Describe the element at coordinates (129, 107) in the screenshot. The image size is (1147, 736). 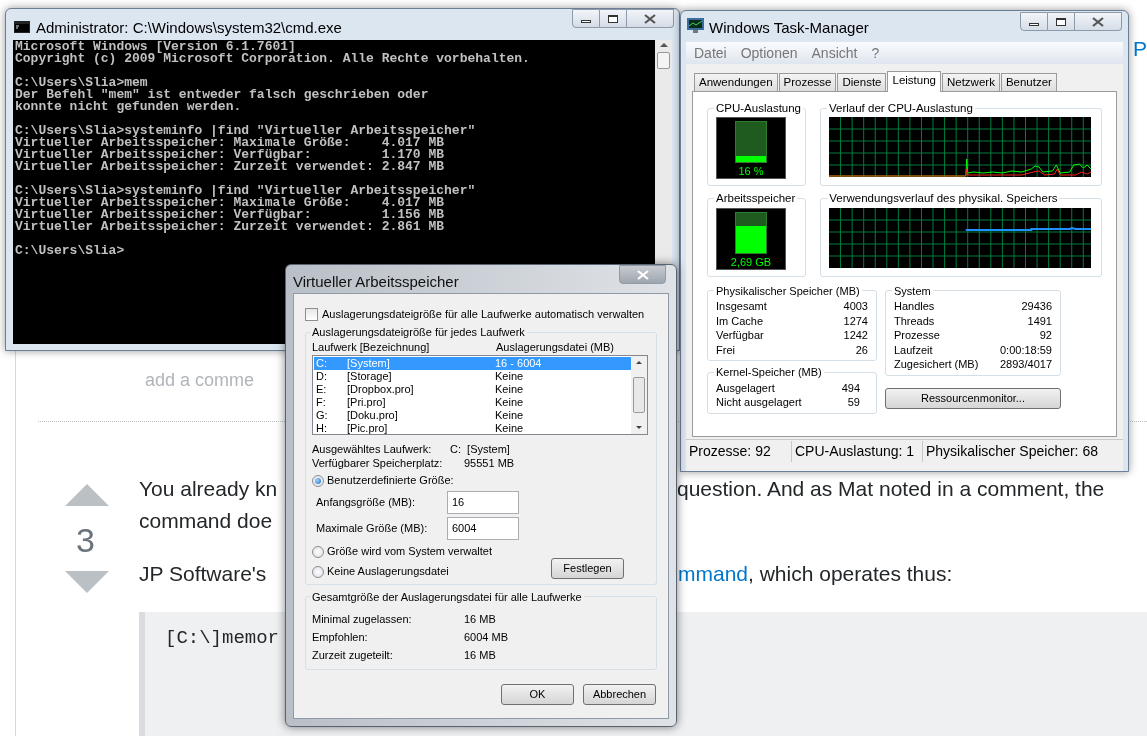
I see `console-line: konnte nicht gefunden werden.` at that location.